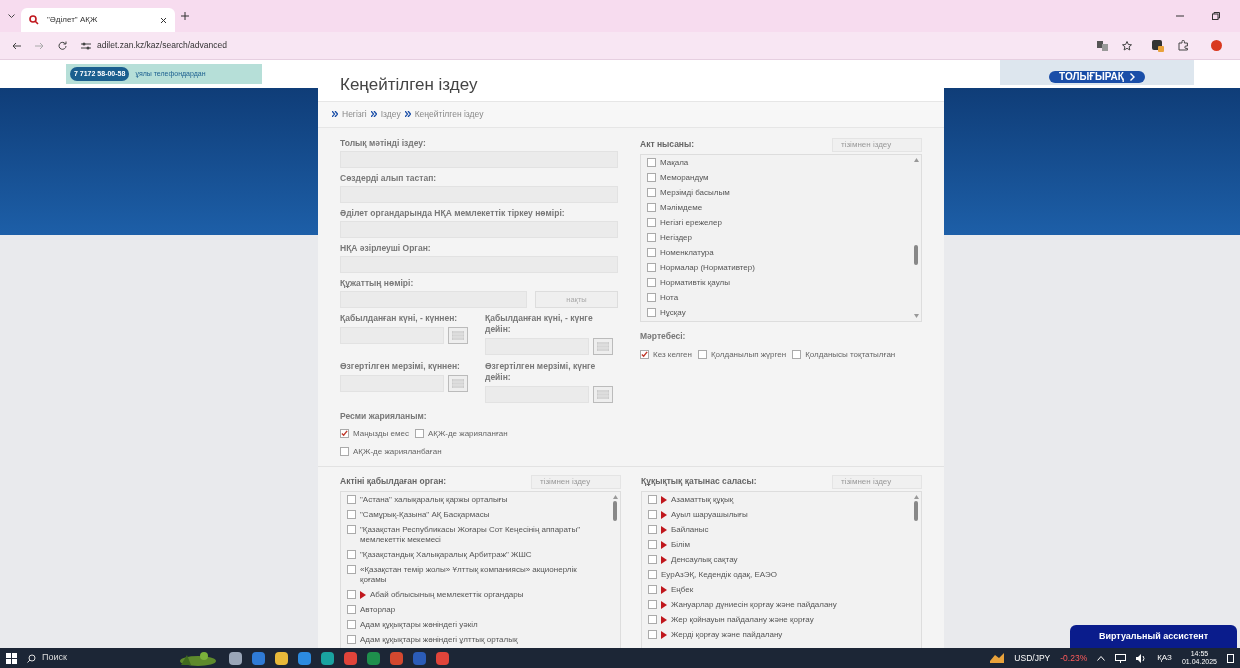 The image size is (1240, 668). I want to click on list-item: Негізгі ережелер, so click(691, 223).